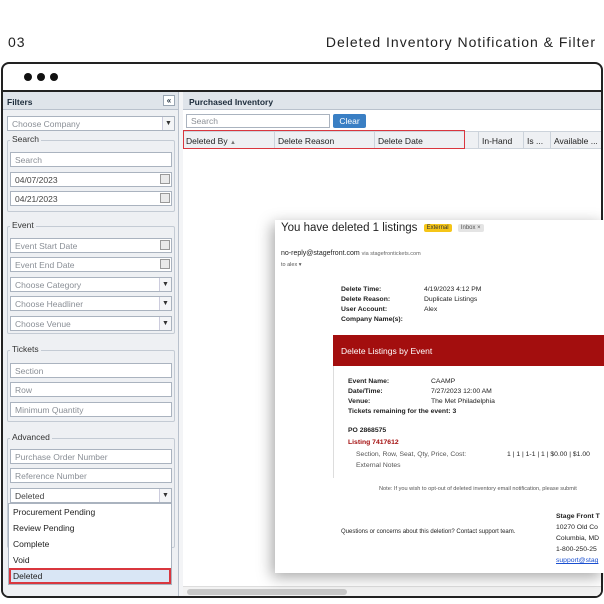 The width and height of the screenshot is (604, 604). I want to click on filter-search-input: Search, so click(91, 159).